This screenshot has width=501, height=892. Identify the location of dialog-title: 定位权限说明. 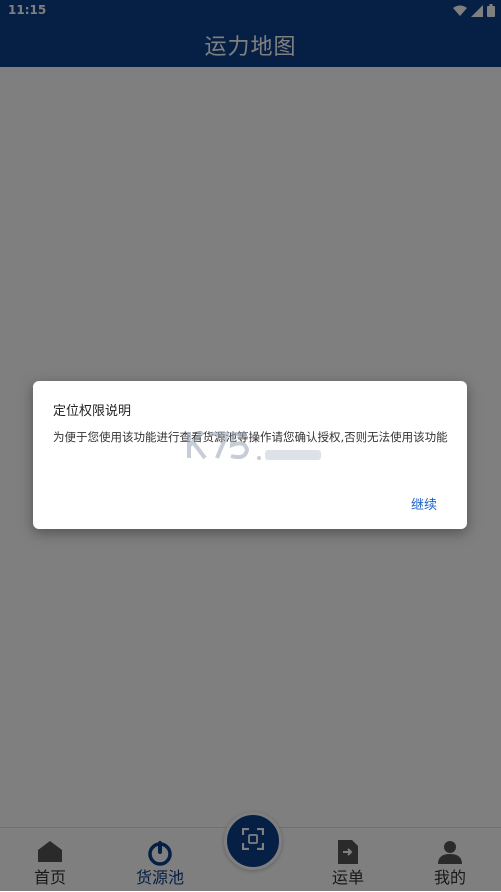
(92, 411).